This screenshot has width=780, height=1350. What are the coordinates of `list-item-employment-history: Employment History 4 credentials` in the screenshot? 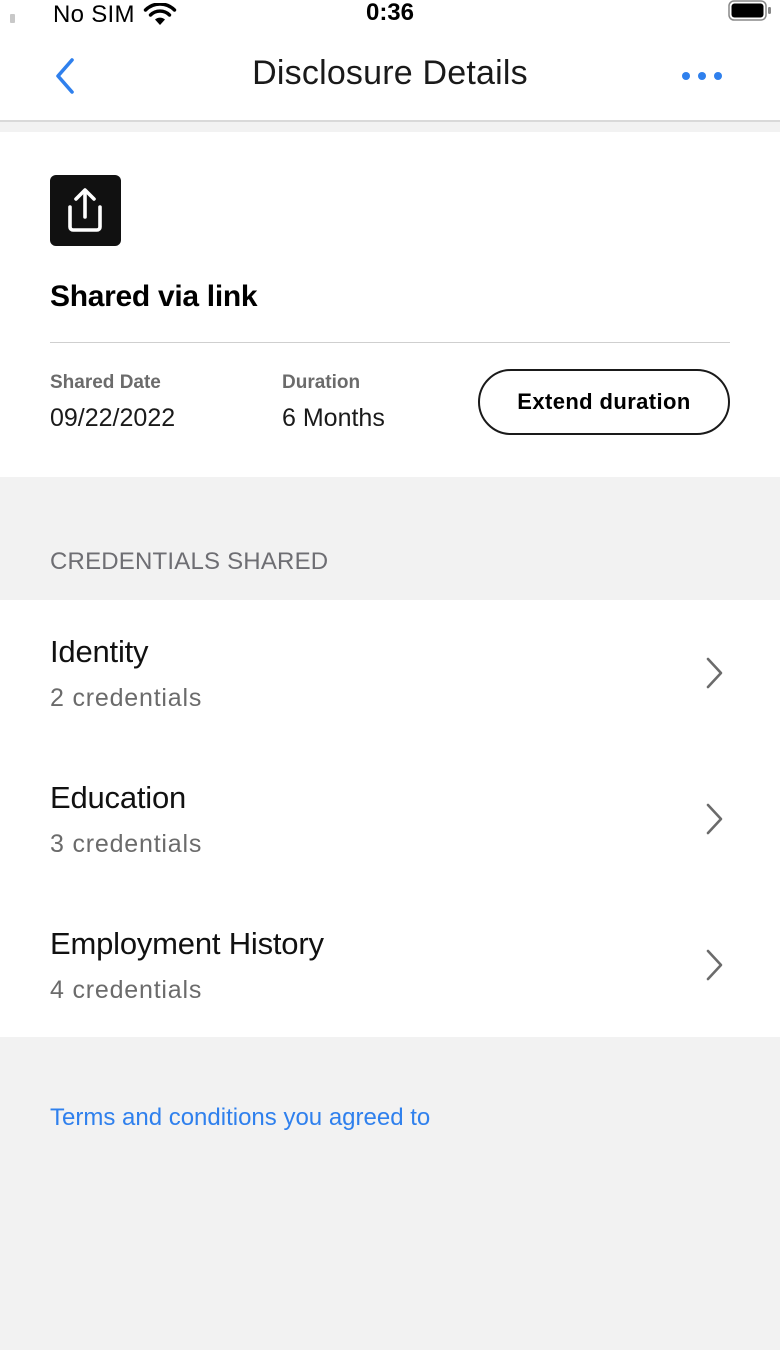 It's located at (390, 965).